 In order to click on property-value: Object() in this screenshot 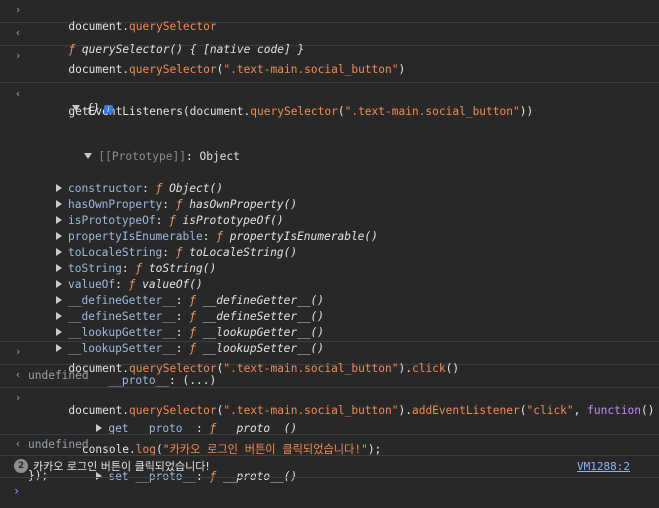, I will do `click(196, 188)`.